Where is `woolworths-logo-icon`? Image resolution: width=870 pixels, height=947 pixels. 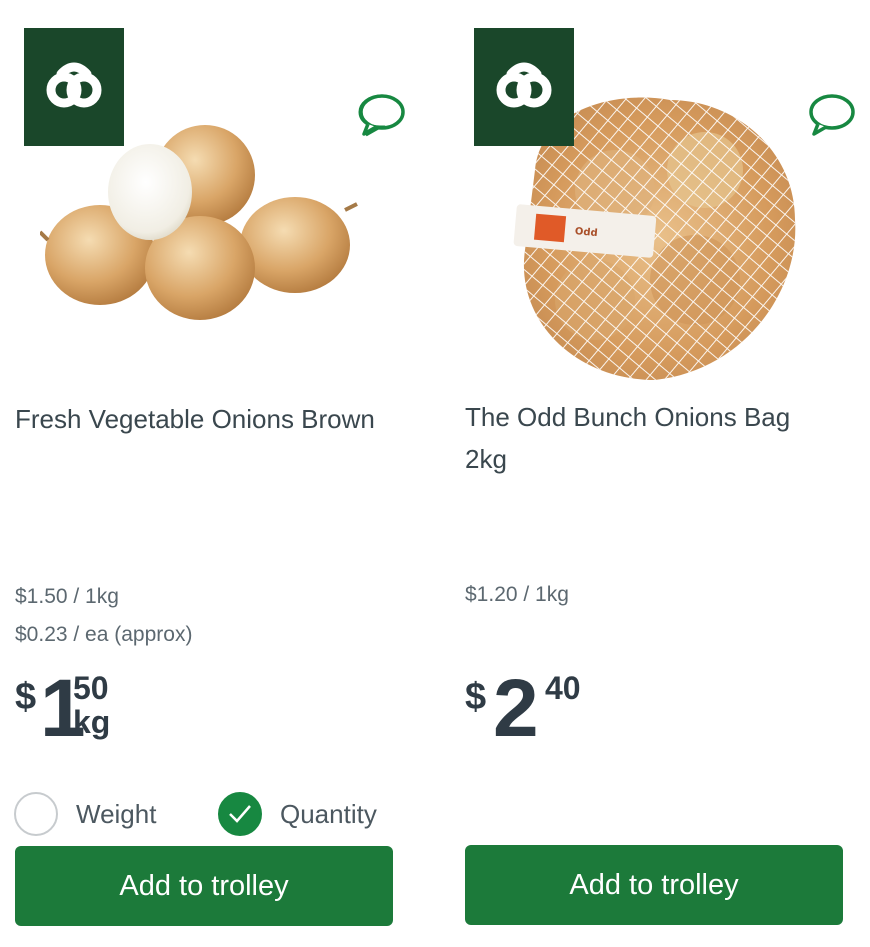 woolworths-logo-icon is located at coordinates (524, 87).